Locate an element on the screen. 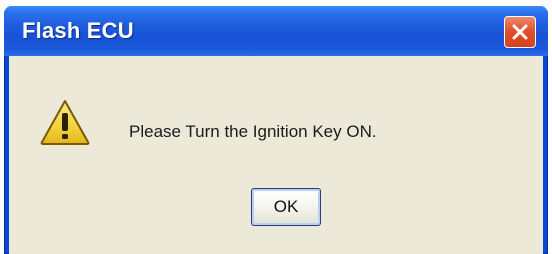 The width and height of the screenshot is (552, 254). close-icon is located at coordinates (520, 32).